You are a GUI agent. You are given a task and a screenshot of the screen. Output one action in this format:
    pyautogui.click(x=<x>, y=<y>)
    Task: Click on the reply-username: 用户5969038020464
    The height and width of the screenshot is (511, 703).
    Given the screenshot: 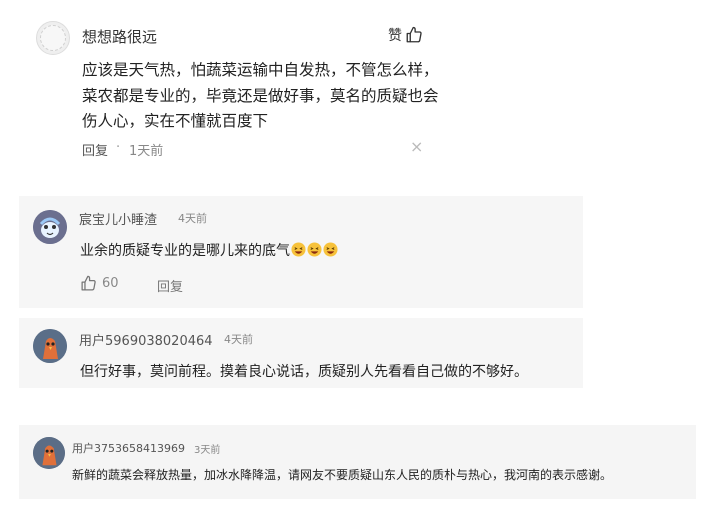 What is the action you would take?
    pyautogui.click(x=146, y=339)
    